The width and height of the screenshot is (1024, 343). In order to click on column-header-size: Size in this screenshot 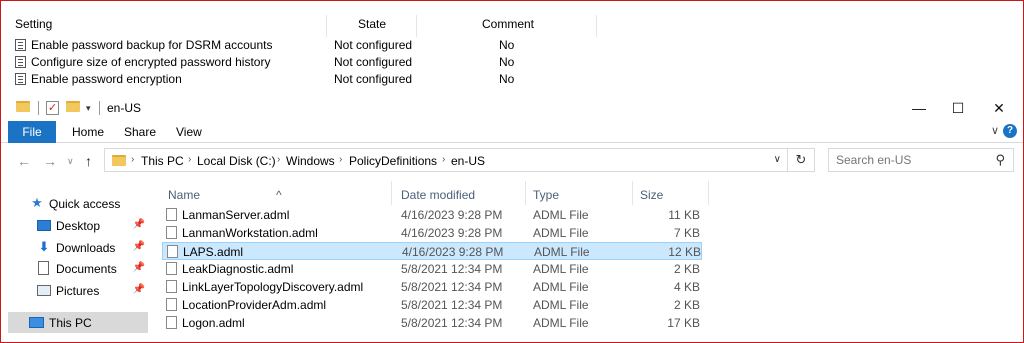, I will do `click(651, 195)`.